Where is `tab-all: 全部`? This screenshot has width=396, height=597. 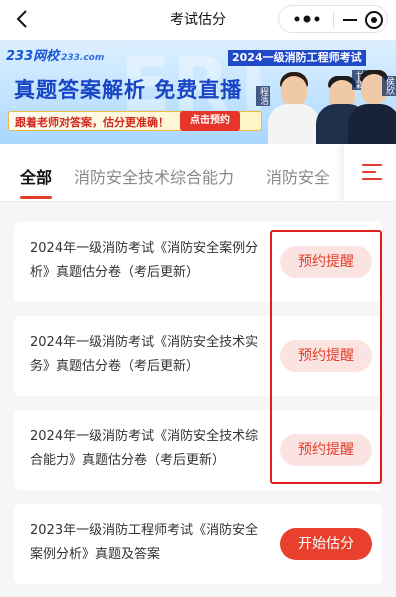
tab-all: 全部 is located at coordinates (36, 176).